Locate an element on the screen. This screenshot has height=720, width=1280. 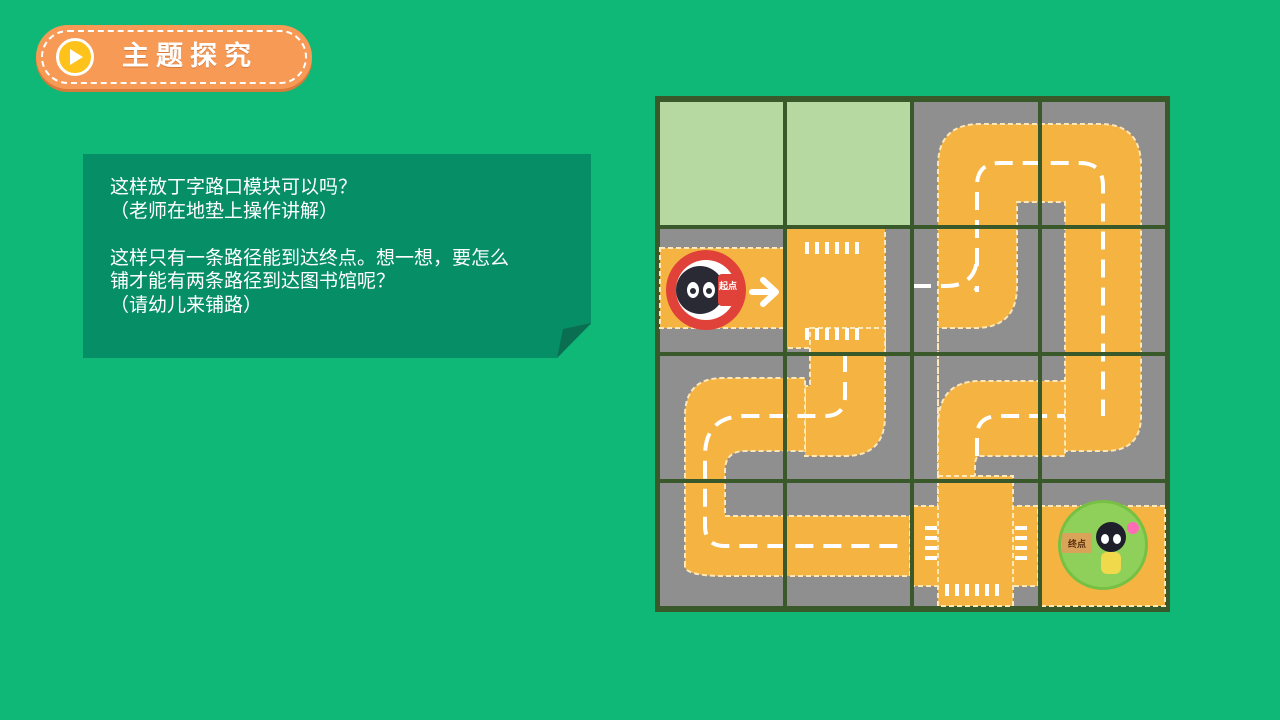
end-label: 终点 is located at coordinates (1076, 544).